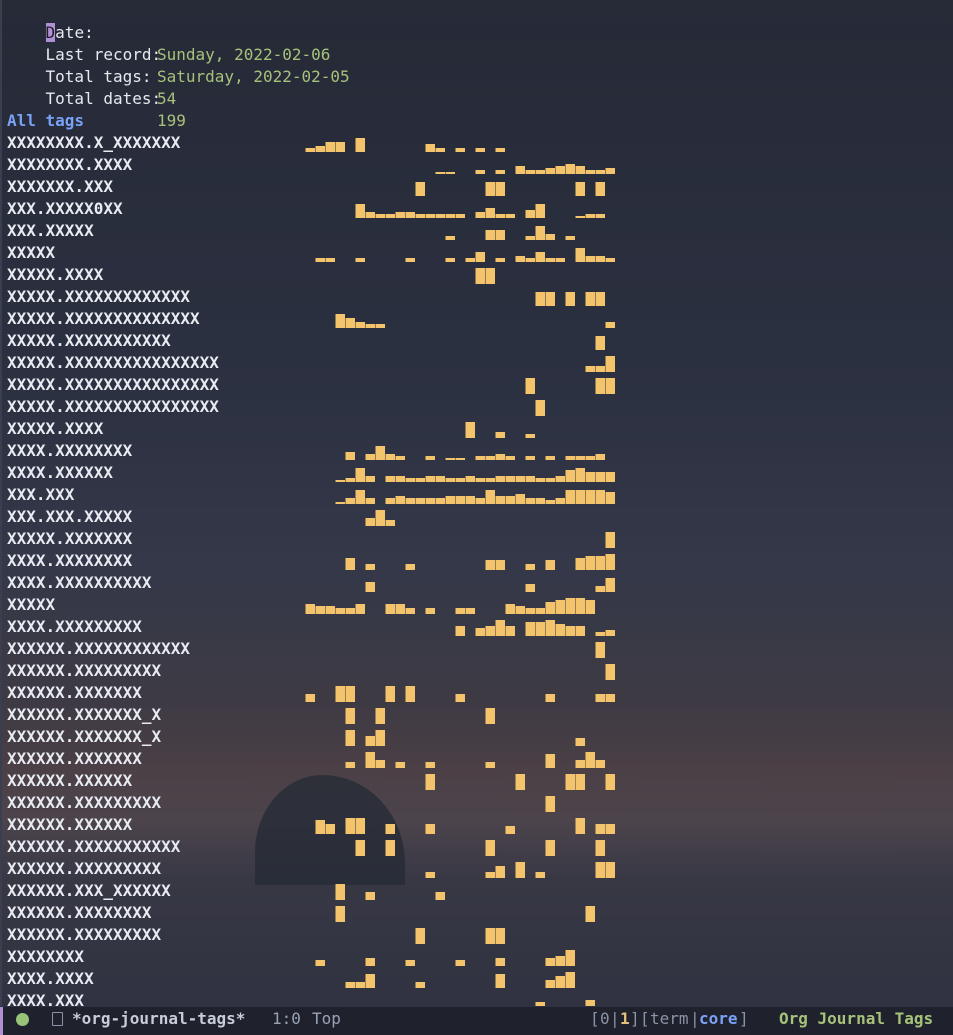 The width and height of the screenshot is (953, 1035). Describe the element at coordinates (645, 1018) in the screenshot. I see `perspective-bracket-open: [` at that location.